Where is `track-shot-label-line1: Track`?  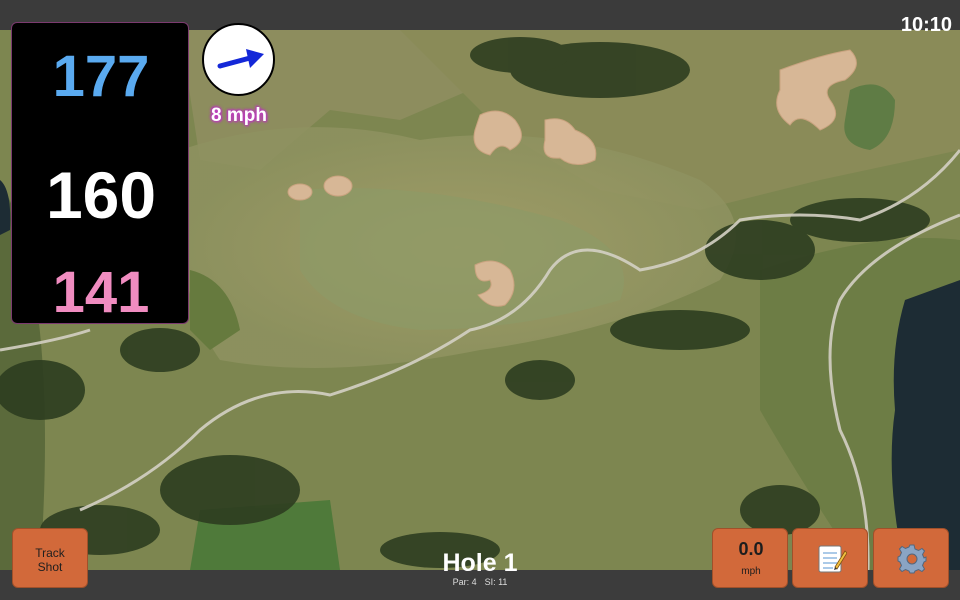 track-shot-label-line1: Track is located at coordinates (50, 553).